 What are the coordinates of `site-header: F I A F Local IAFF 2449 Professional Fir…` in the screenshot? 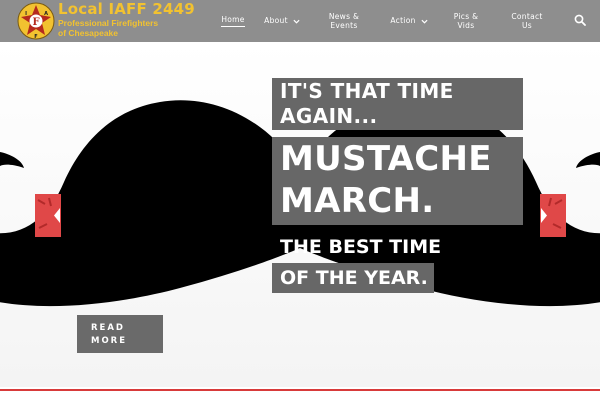 It's located at (300, 21).